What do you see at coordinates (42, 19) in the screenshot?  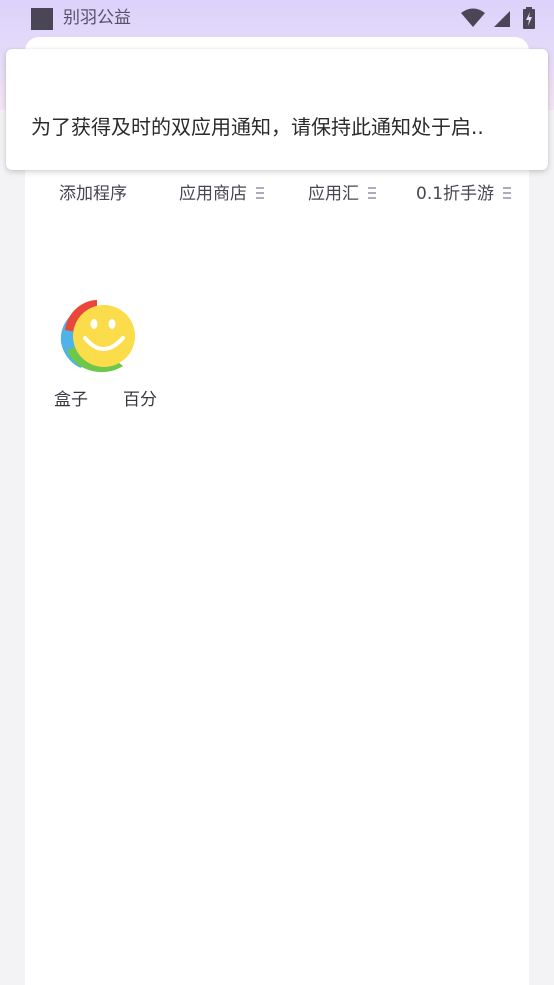 I see `app-indicator-icon` at bounding box center [42, 19].